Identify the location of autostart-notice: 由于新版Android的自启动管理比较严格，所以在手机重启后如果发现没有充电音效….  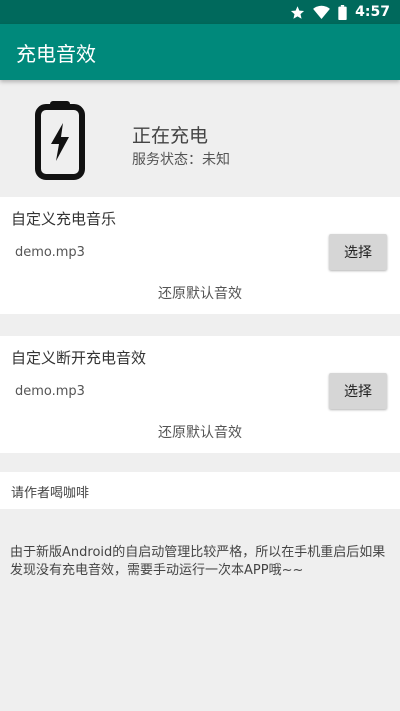
(198, 561).